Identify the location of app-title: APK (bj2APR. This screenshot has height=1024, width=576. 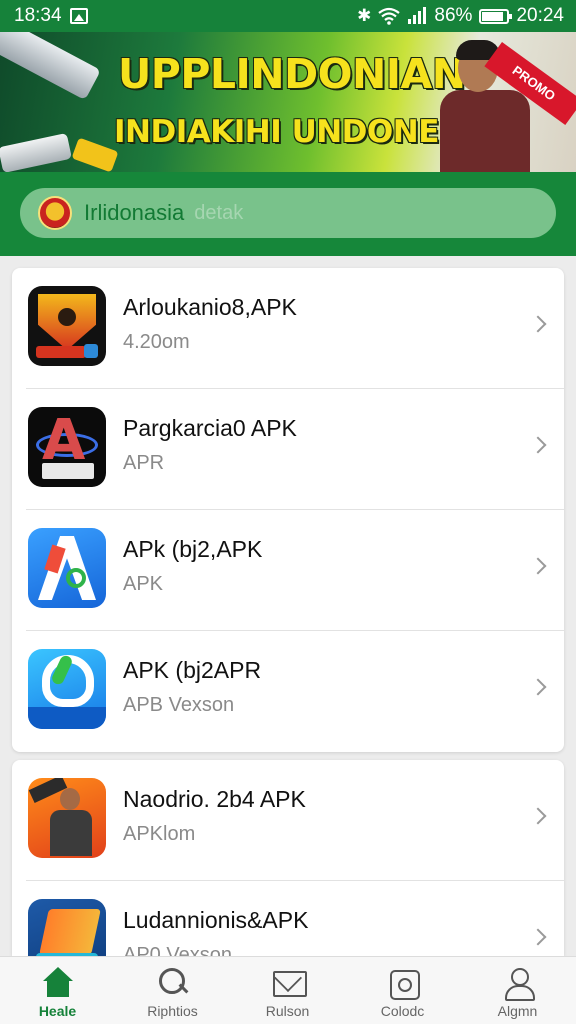
(192, 670).